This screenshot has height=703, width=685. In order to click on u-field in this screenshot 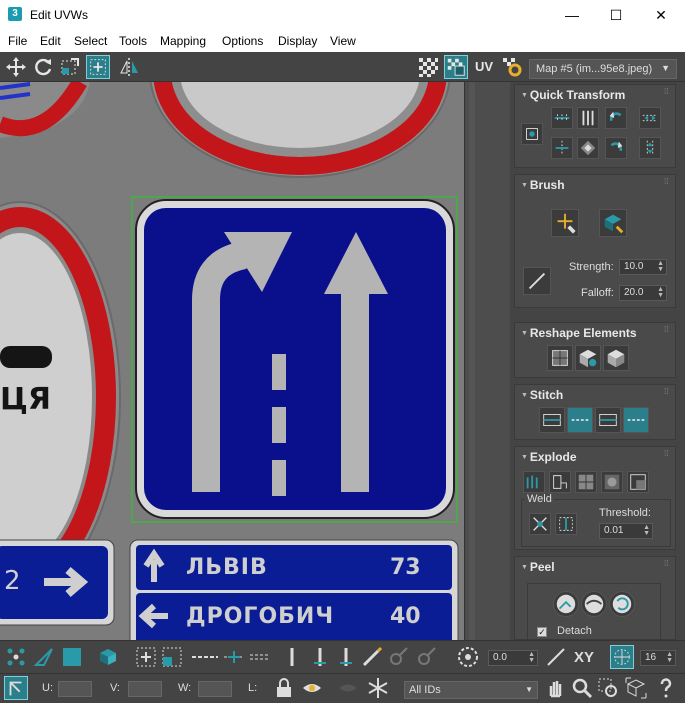, I will do `click(75, 689)`.